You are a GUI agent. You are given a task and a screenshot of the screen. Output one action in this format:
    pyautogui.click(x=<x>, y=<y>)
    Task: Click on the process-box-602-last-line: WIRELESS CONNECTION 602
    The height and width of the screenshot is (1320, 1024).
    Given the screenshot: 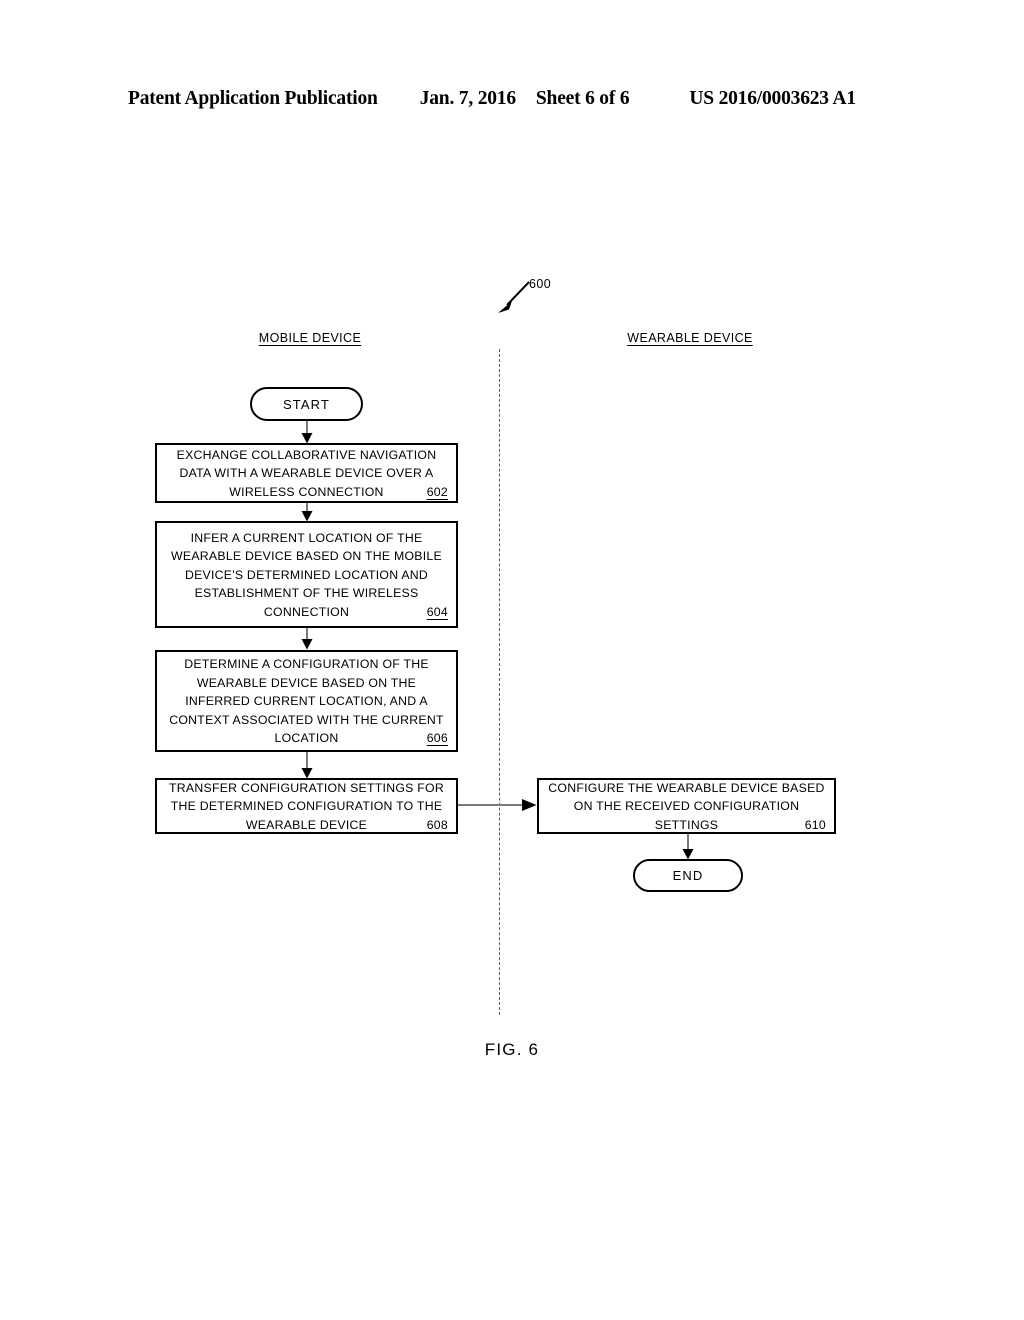 What is the action you would take?
    pyautogui.click(x=306, y=492)
    